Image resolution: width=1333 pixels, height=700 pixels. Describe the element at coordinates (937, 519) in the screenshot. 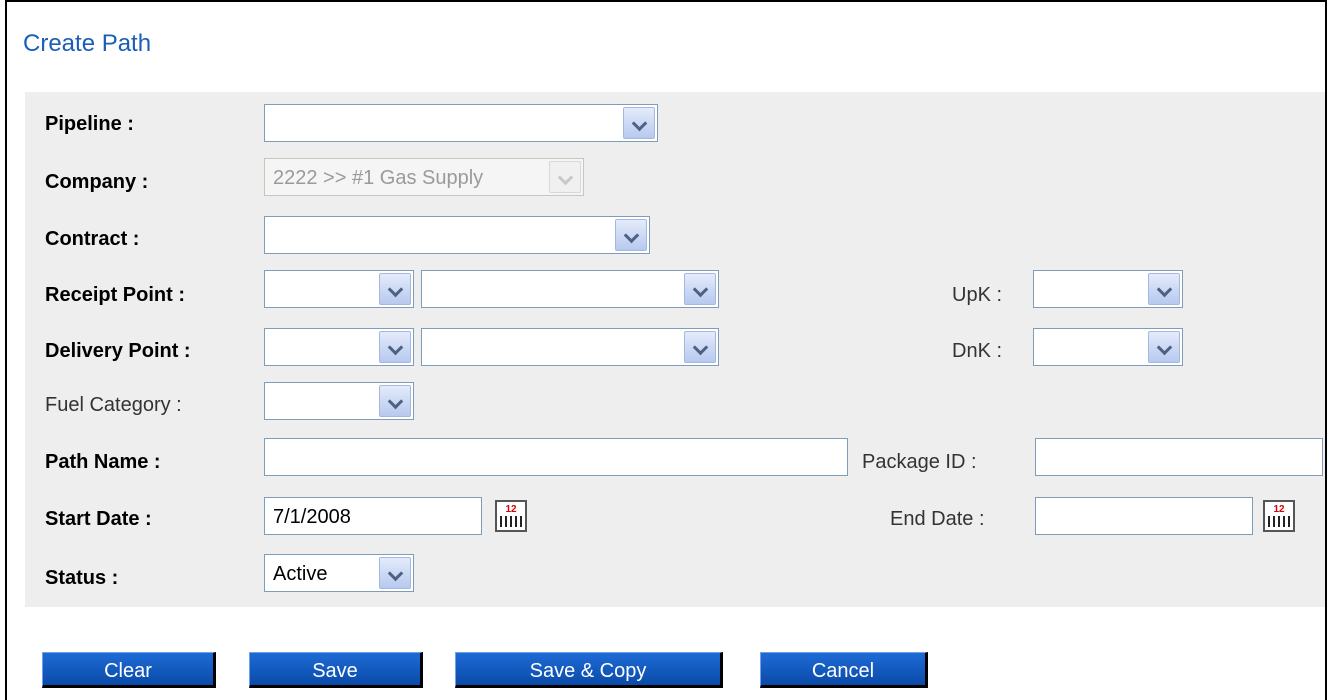

I see `end-date-label: End Date :` at that location.